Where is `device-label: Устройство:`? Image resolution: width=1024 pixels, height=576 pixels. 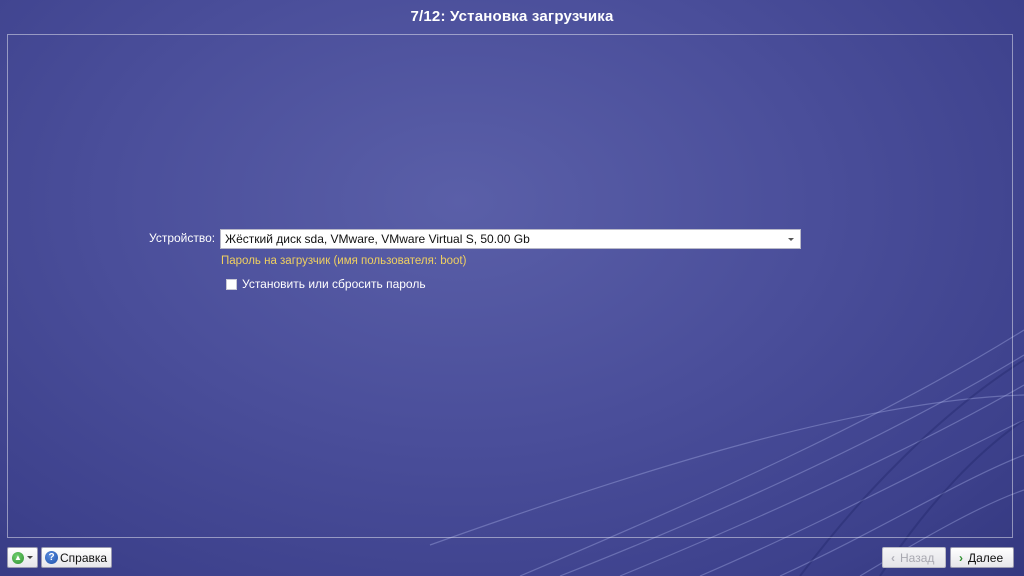
device-label: Устройство: is located at coordinates (182, 238).